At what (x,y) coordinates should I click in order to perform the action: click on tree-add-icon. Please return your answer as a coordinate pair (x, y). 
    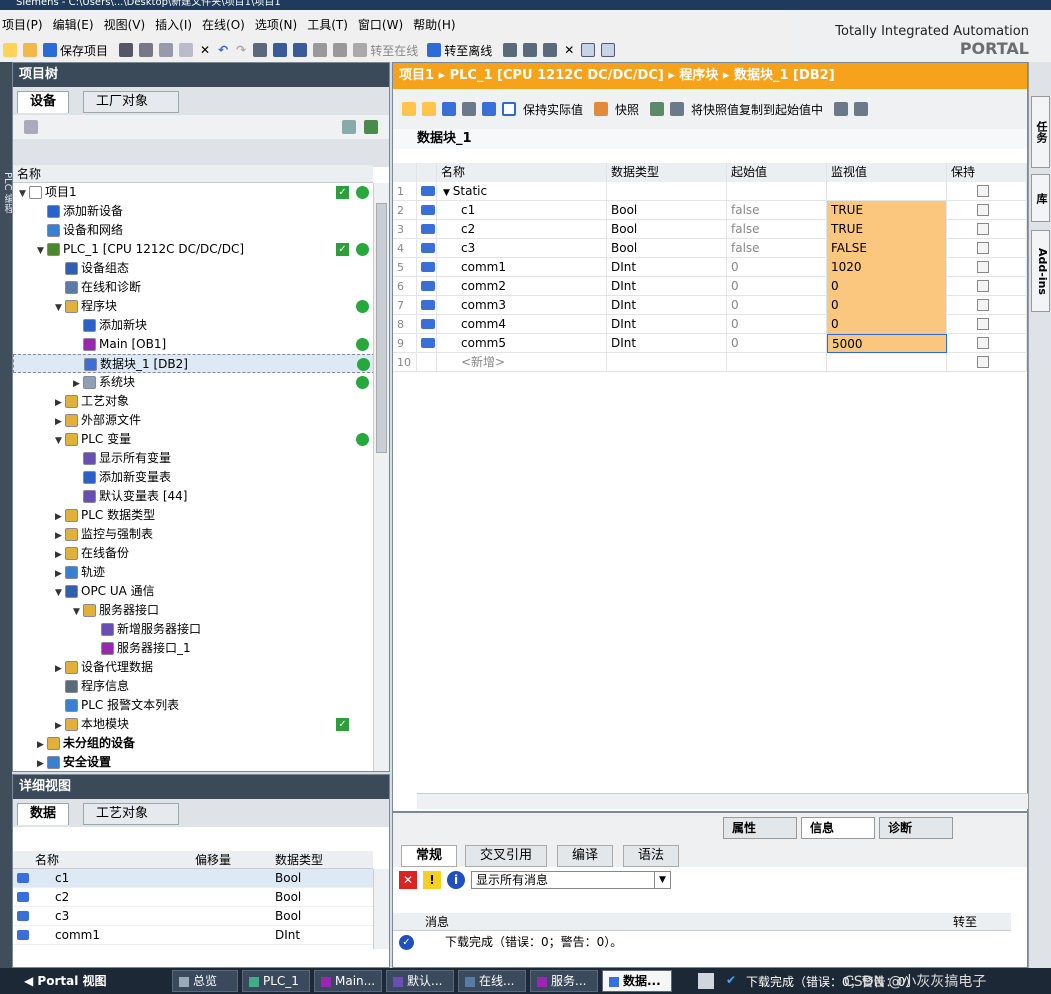
    Looking at the image, I should click on (371, 127).